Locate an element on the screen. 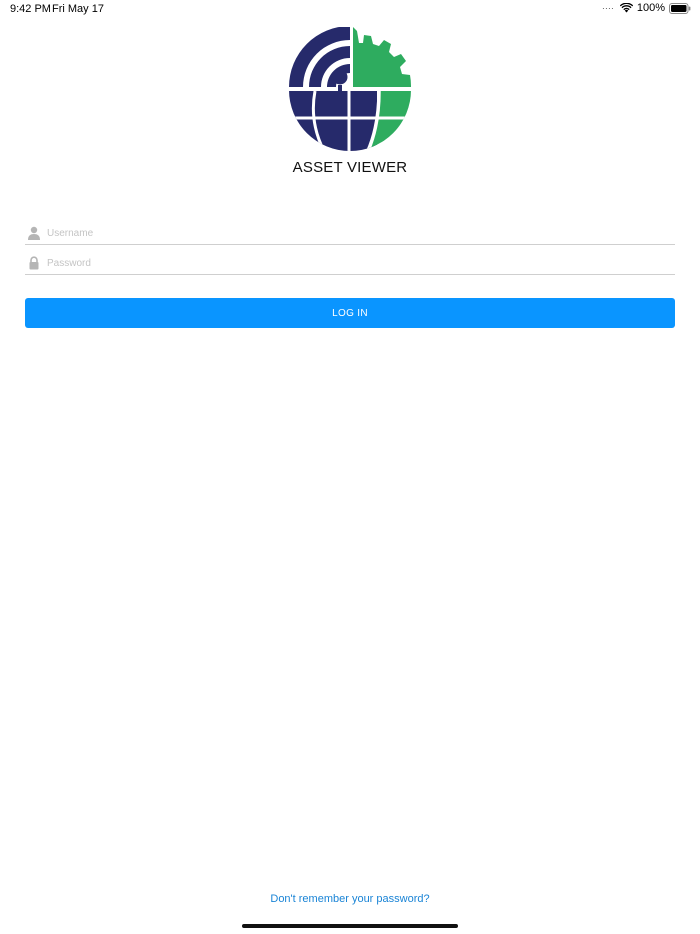 This screenshot has height=934, width=700. signal-dots-icon: ···· is located at coordinates (607, 8).